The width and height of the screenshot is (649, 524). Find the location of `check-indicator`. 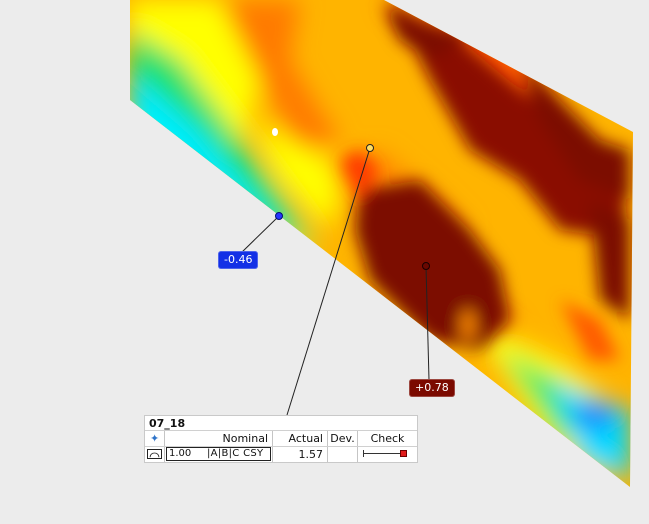

check-indicator is located at coordinates (387, 454).